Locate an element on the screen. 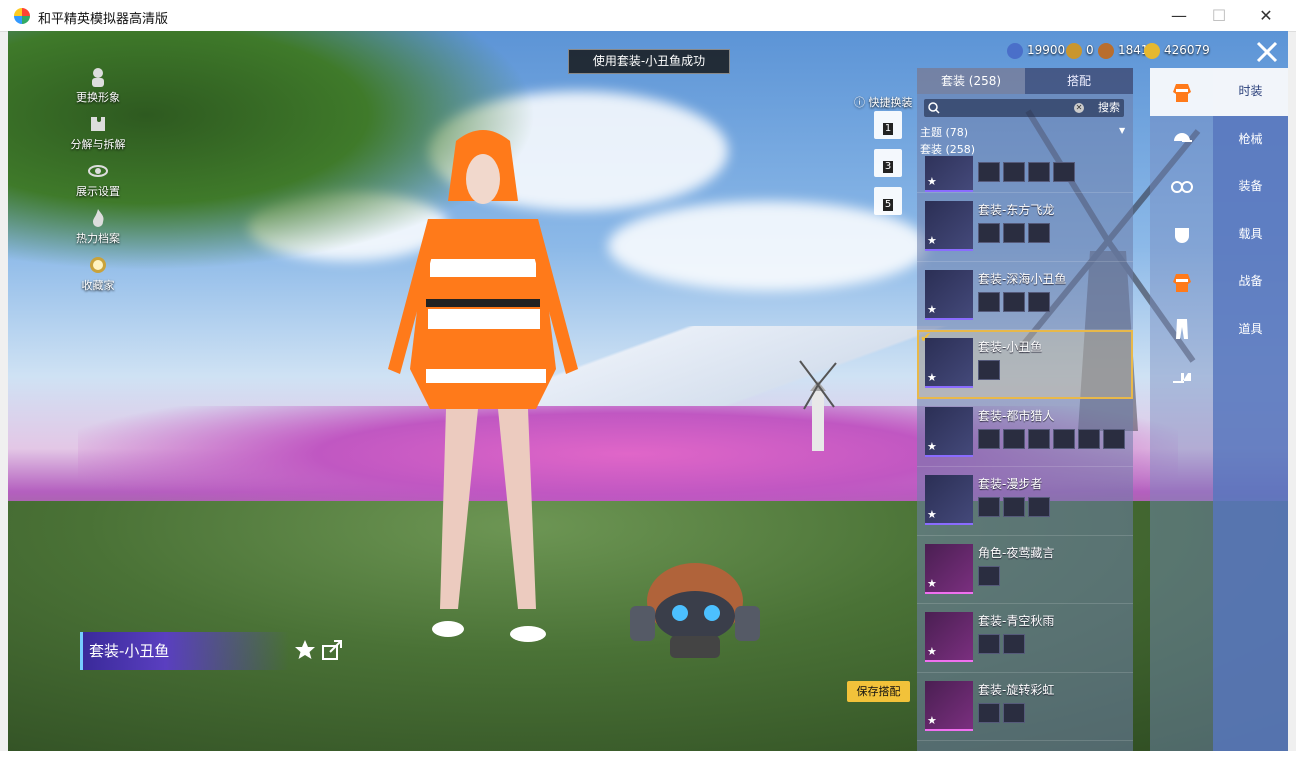  outfit-row: ★ 套装-东方飞龙 is located at coordinates (1025, 227).